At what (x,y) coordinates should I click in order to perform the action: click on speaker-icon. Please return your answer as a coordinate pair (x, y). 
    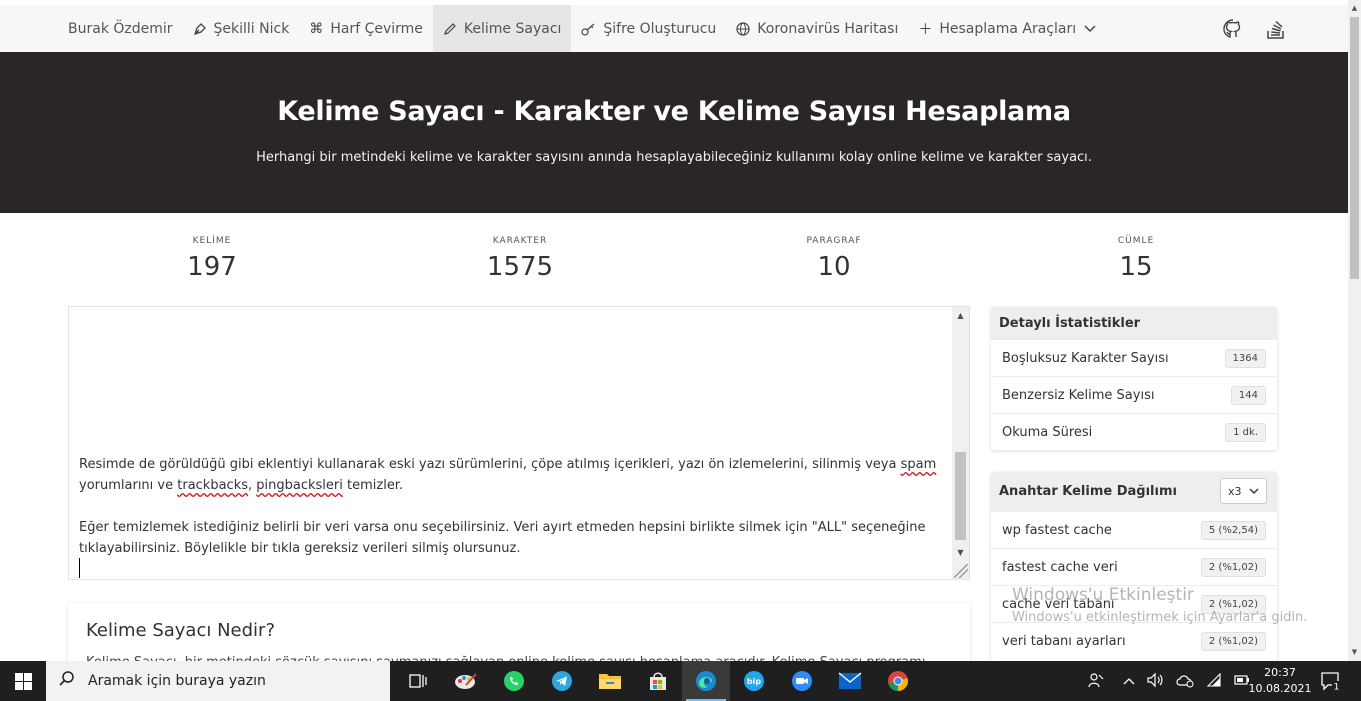
    Looking at the image, I should click on (1155, 681).